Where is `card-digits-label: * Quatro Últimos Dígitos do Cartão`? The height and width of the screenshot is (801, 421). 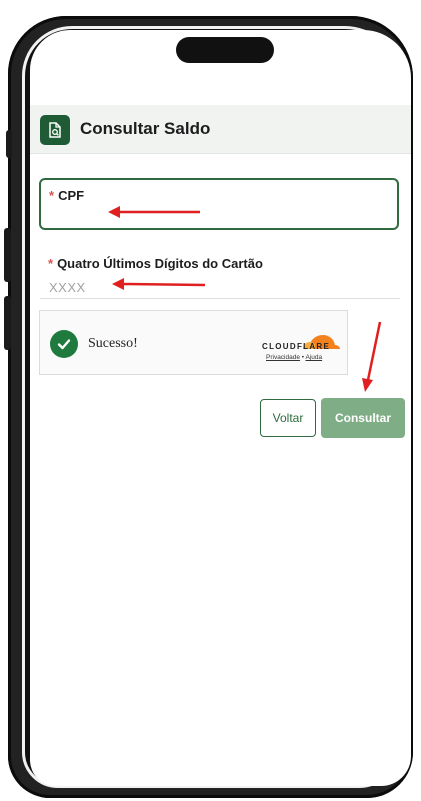
card-digits-label: * Quatro Últimos Dígitos do Cartão is located at coordinates (155, 263).